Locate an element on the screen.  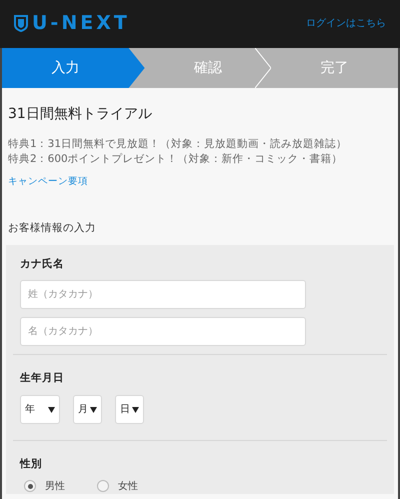
radio-label: 女性 is located at coordinates (128, 487).